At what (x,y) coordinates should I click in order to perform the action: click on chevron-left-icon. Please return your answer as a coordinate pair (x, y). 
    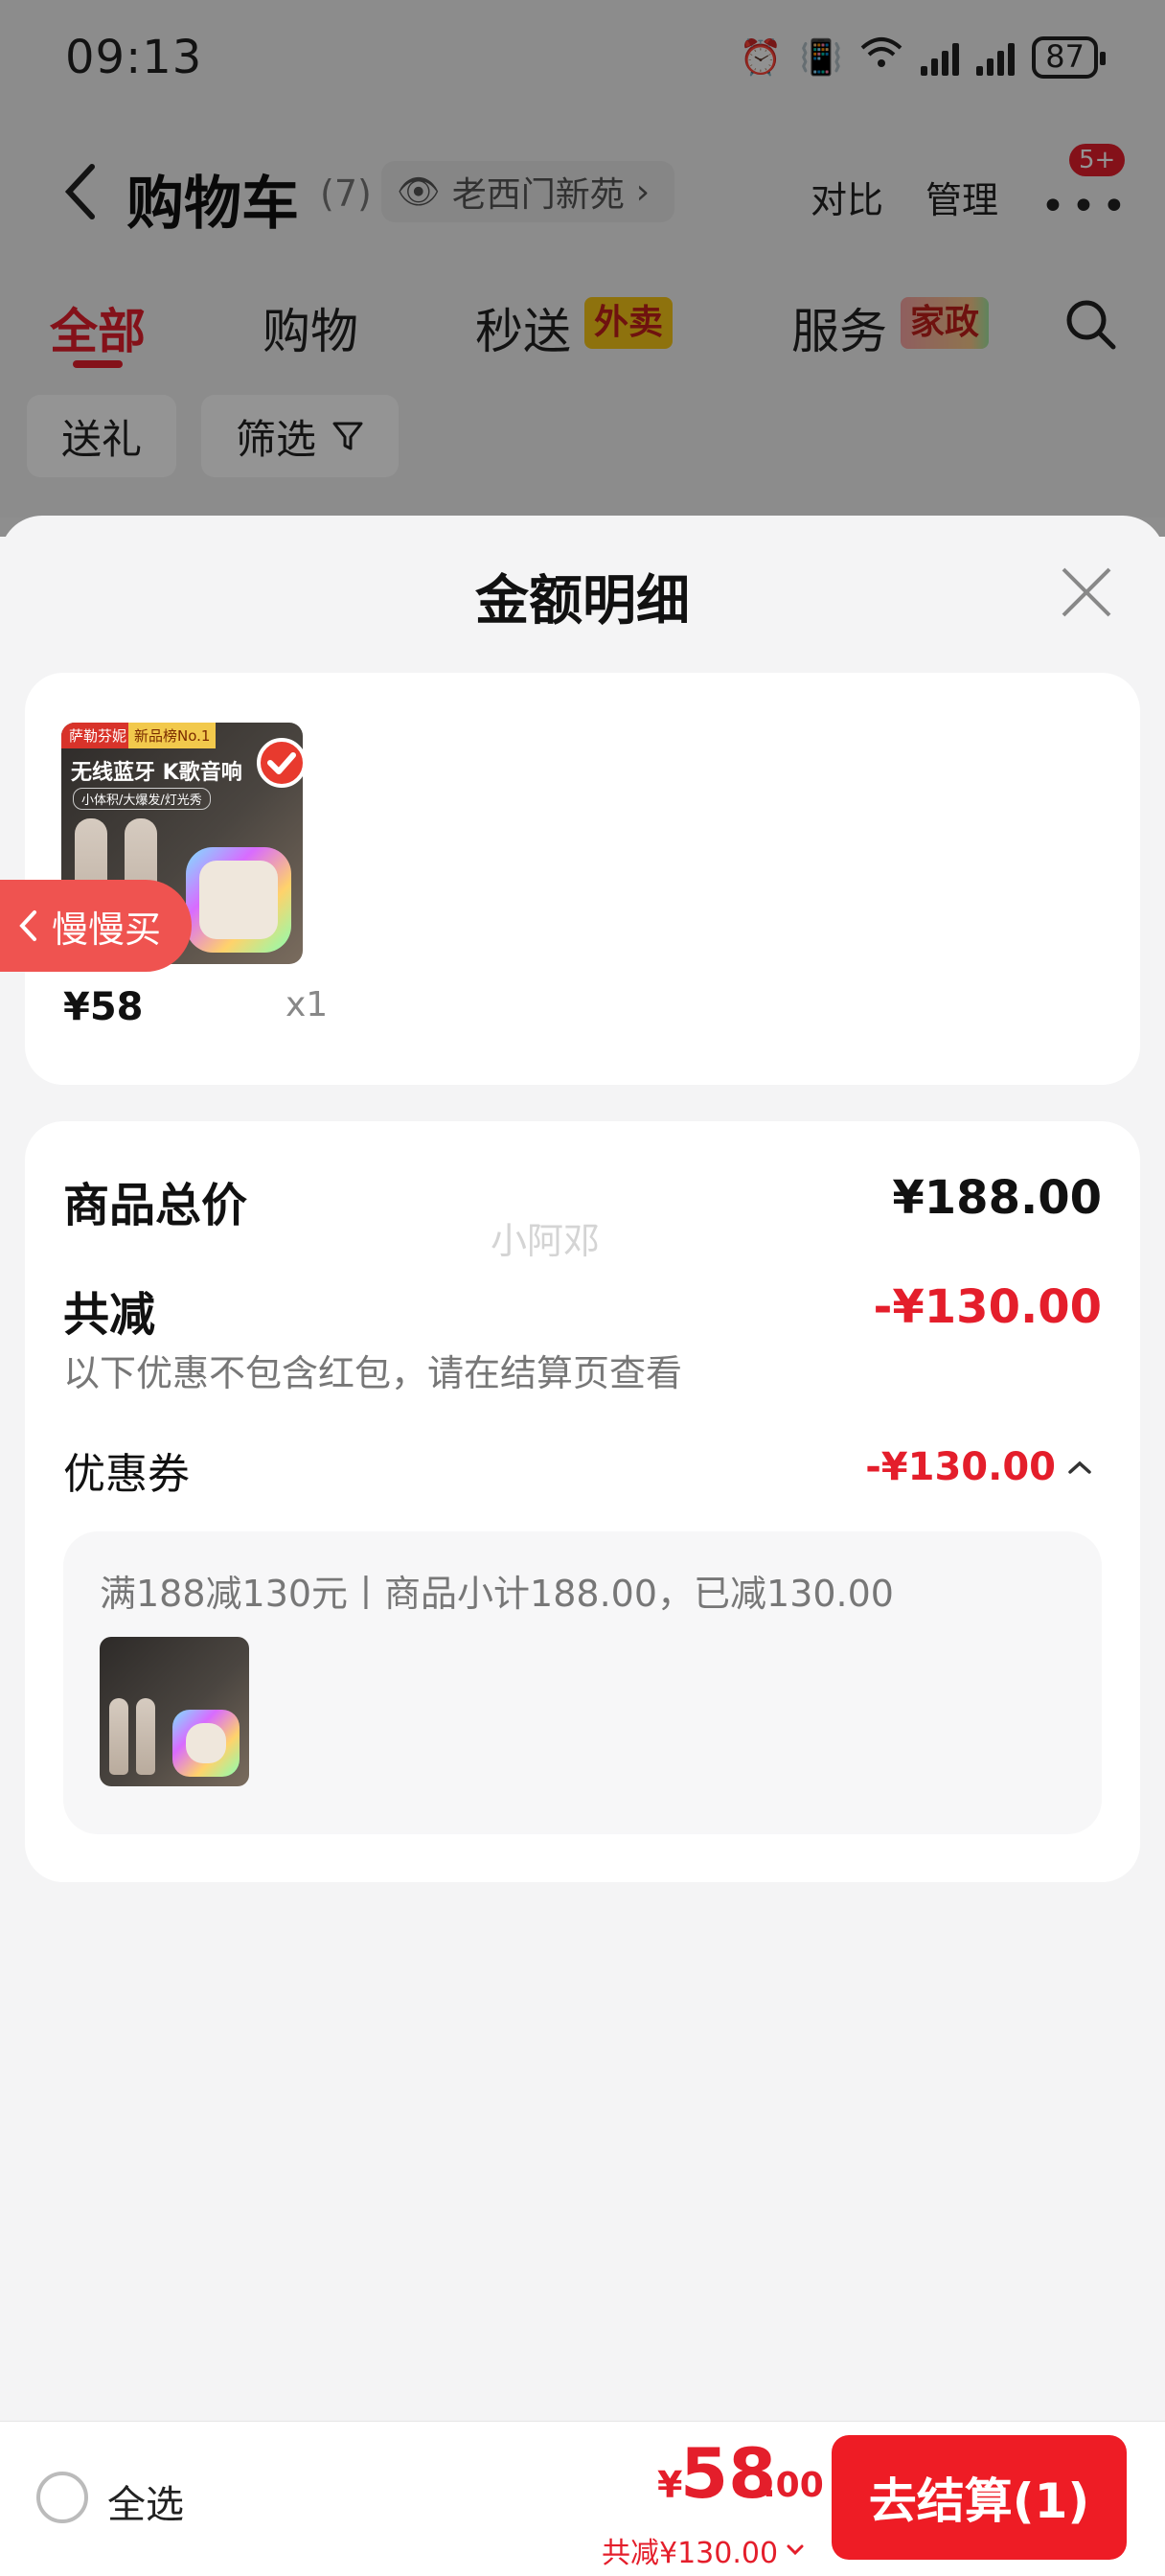
    Looking at the image, I should click on (27, 925).